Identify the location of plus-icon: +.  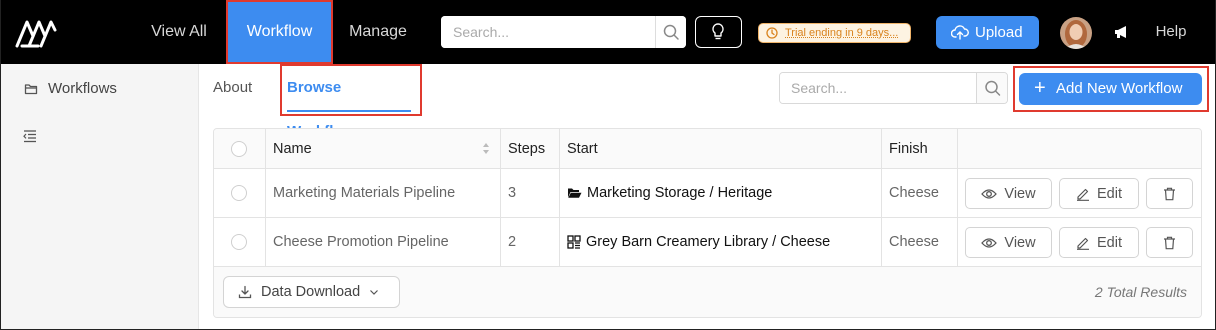
(1040, 88).